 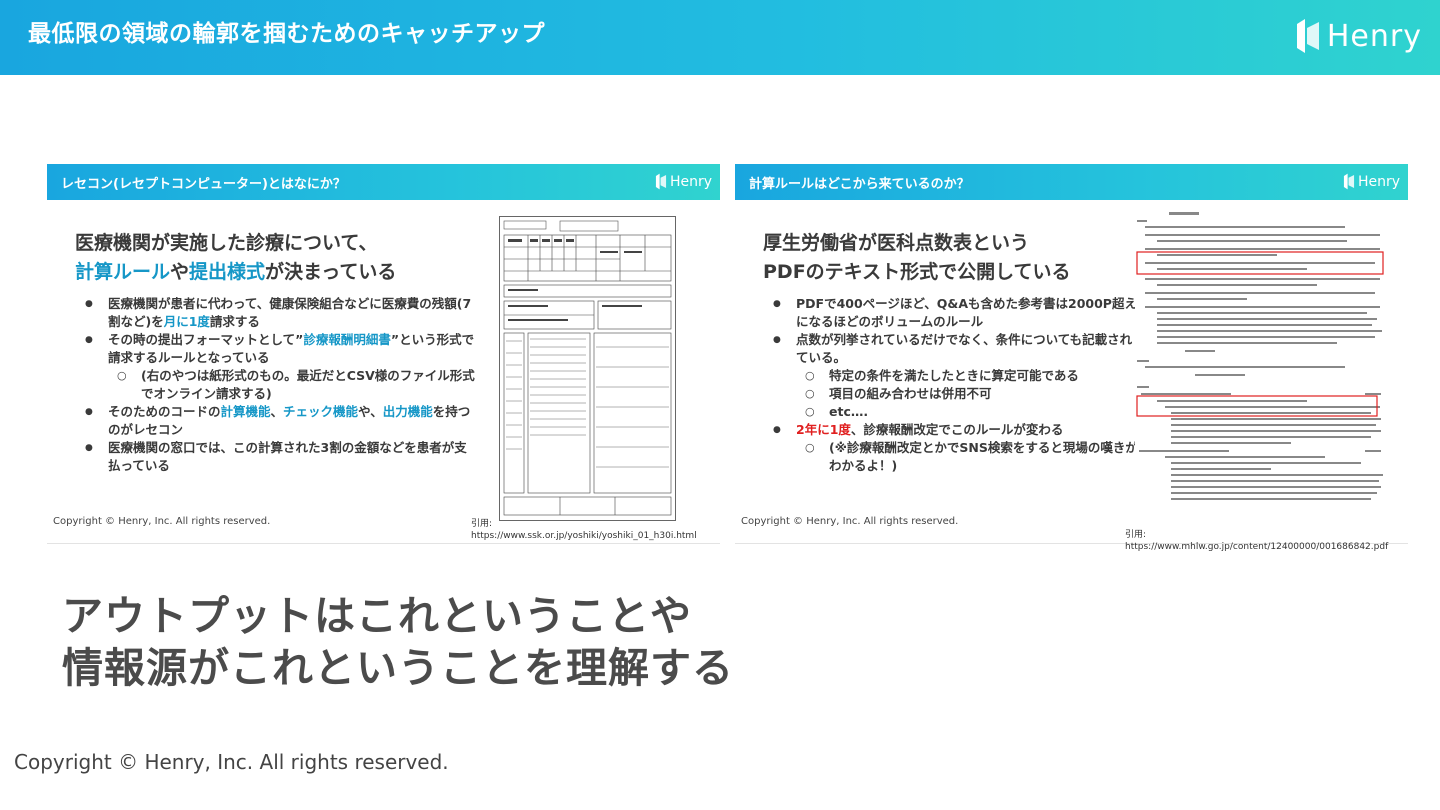 What do you see at coordinates (859, 184) in the screenshot?
I see `slide-title: 計算ルールはどこから来ているのか？` at bounding box center [859, 184].